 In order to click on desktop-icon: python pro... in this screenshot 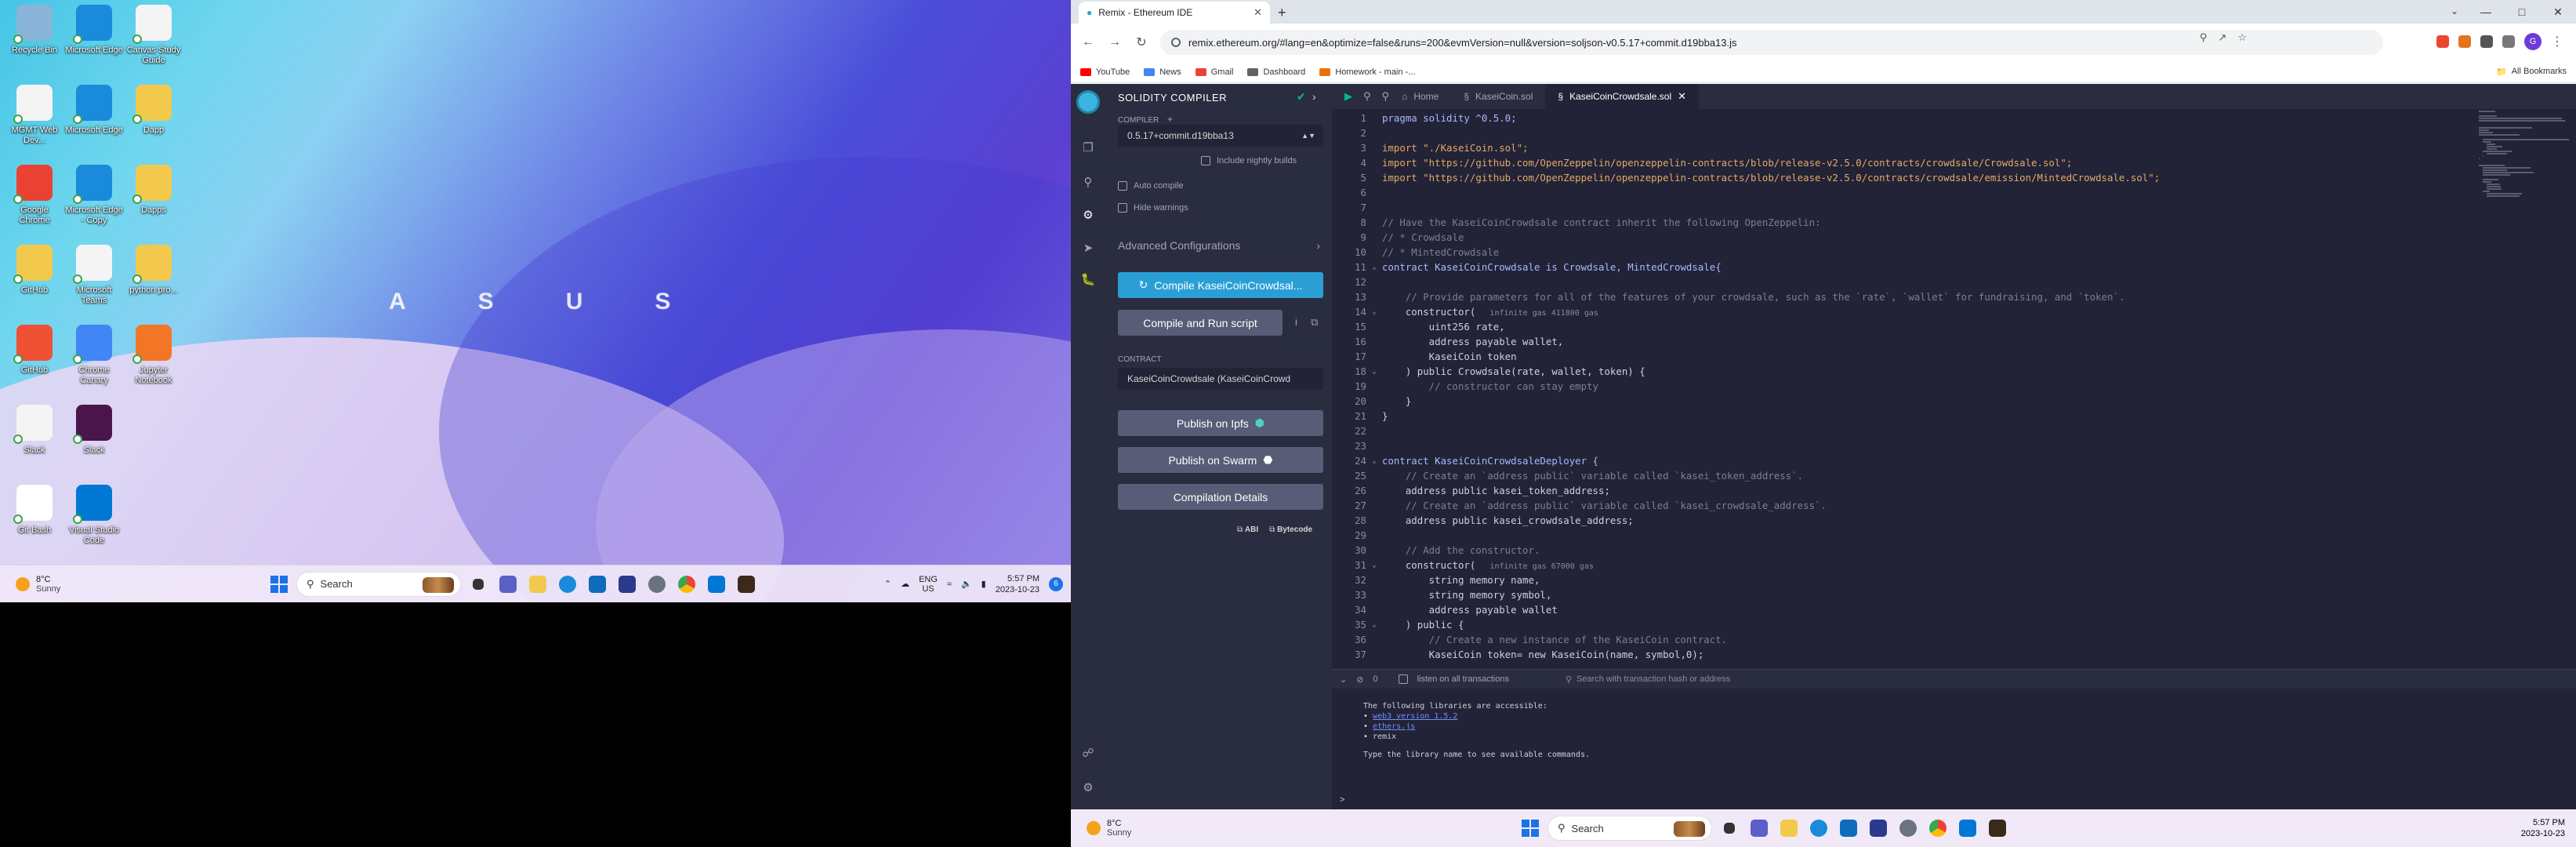, I will do `click(153, 285)`.